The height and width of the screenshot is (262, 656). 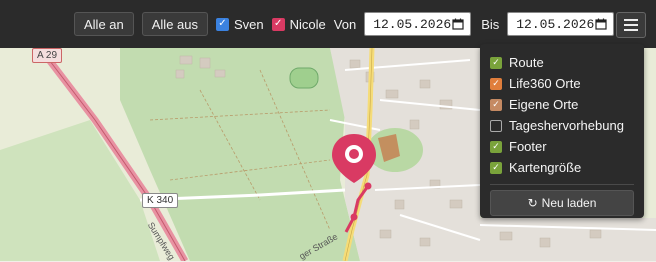 What do you see at coordinates (412, 24) in the screenshot?
I see `from-date-value: 12.05.2026` at bounding box center [412, 24].